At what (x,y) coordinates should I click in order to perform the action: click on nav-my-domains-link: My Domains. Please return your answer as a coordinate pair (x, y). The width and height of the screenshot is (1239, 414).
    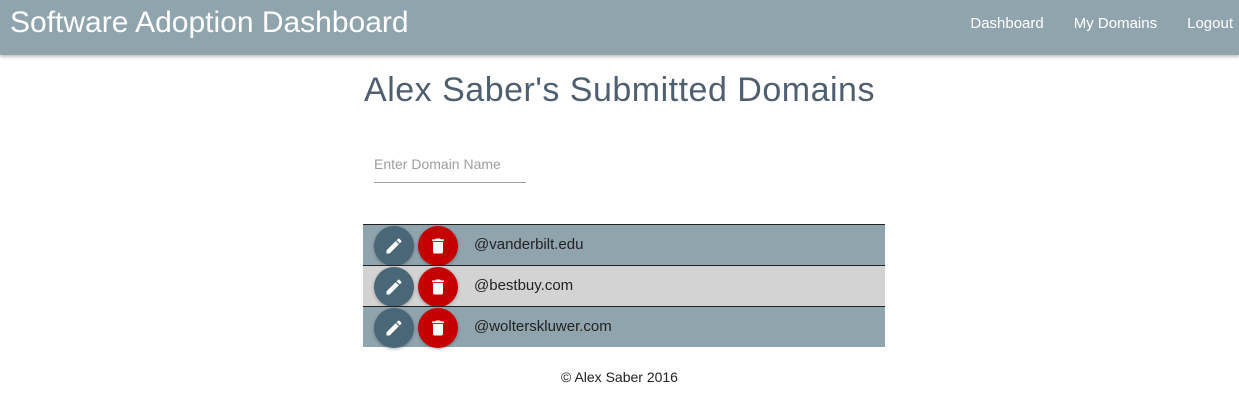
    Looking at the image, I should click on (1115, 23).